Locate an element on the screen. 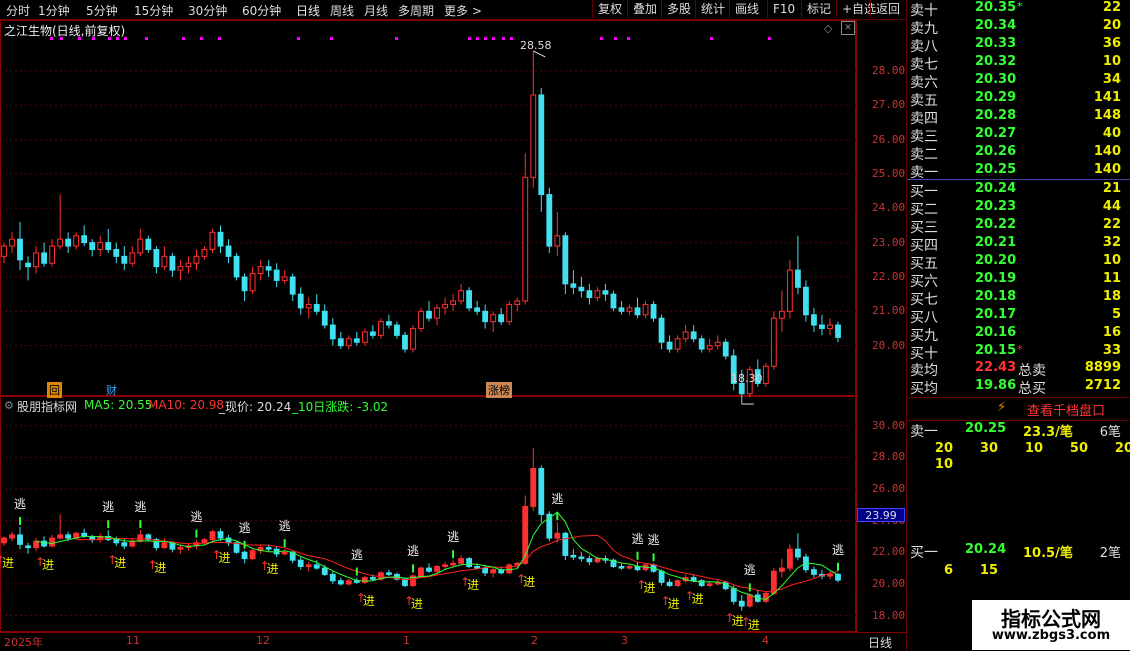  sell-level-volume: 141 is located at coordinates (1107, 97).